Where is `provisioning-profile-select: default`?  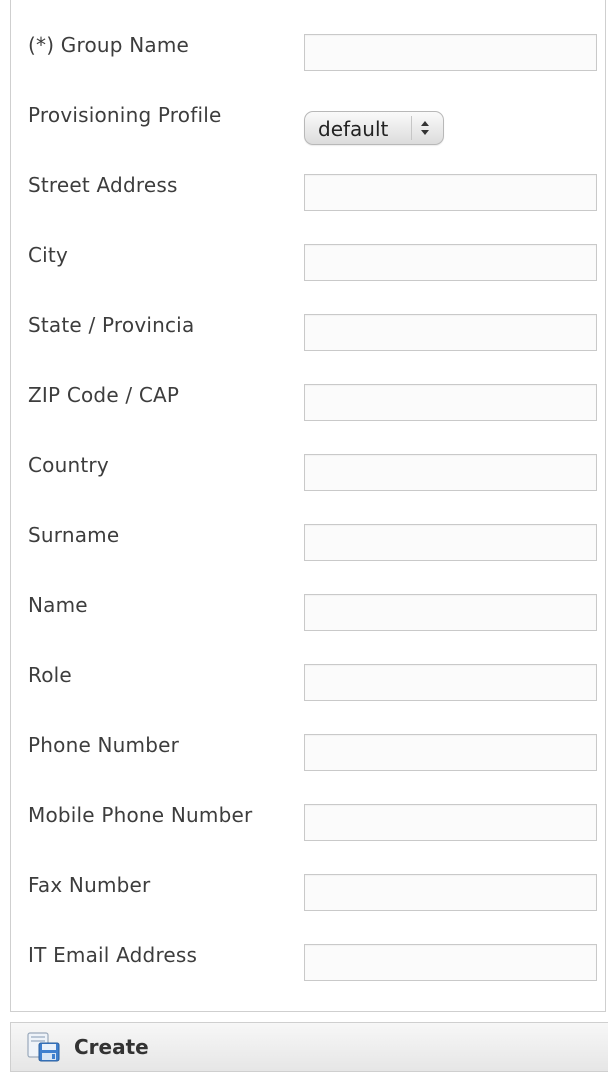 provisioning-profile-select: default is located at coordinates (374, 128).